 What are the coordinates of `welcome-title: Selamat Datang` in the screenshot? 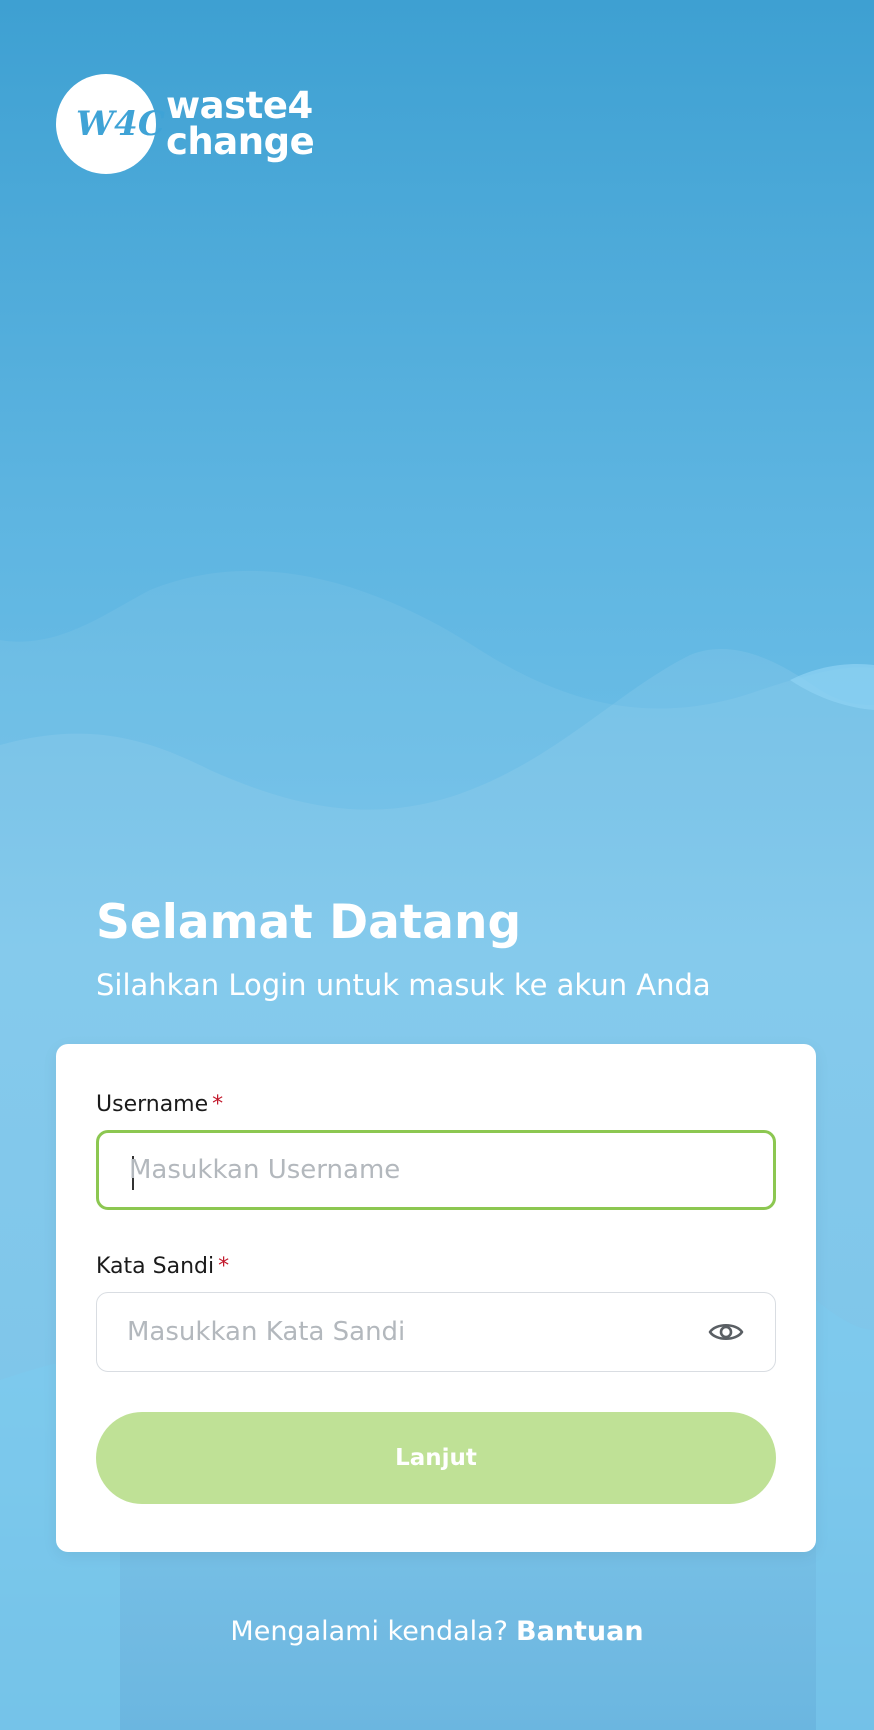 It's located at (309, 922).